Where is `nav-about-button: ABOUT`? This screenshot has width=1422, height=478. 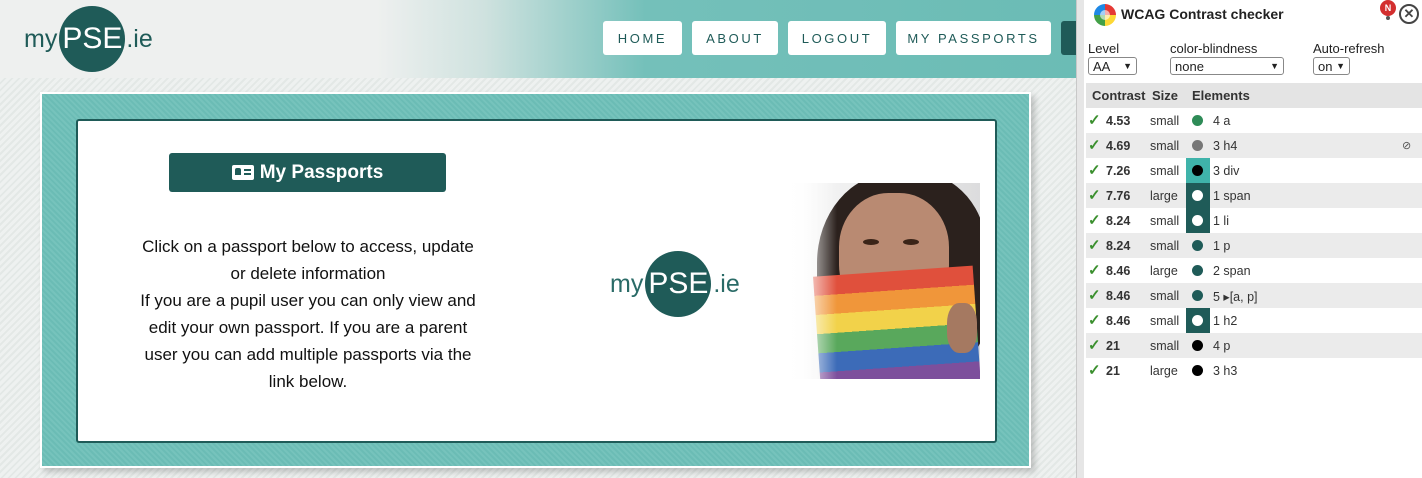 nav-about-button: ABOUT is located at coordinates (735, 38).